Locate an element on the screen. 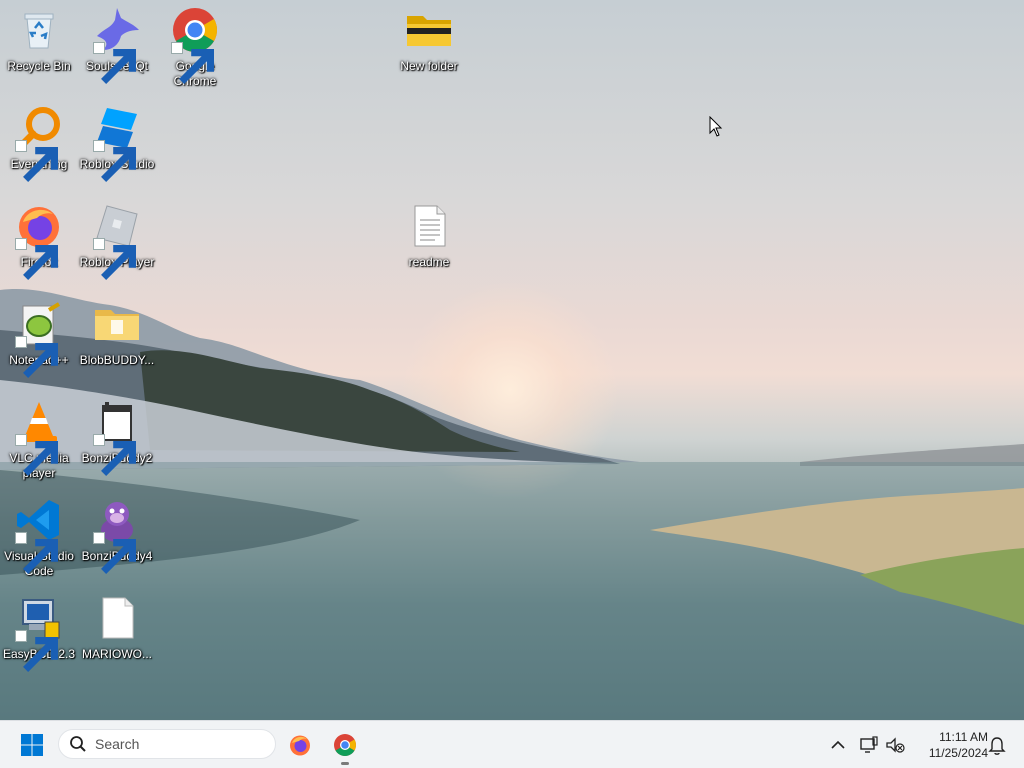  everything-search-icon is located at coordinates (39, 143).